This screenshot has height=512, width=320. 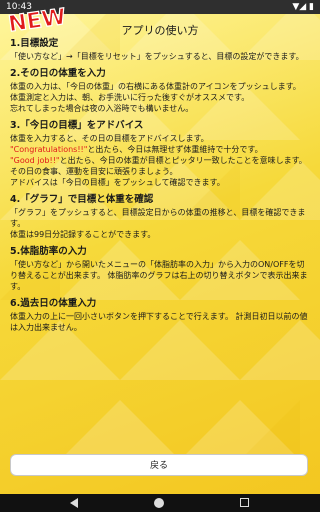 I want to click on section-text: 体重測定と入力は、朝、お手洗いに行った後すぐがオススメです。, so click(x=130, y=97).